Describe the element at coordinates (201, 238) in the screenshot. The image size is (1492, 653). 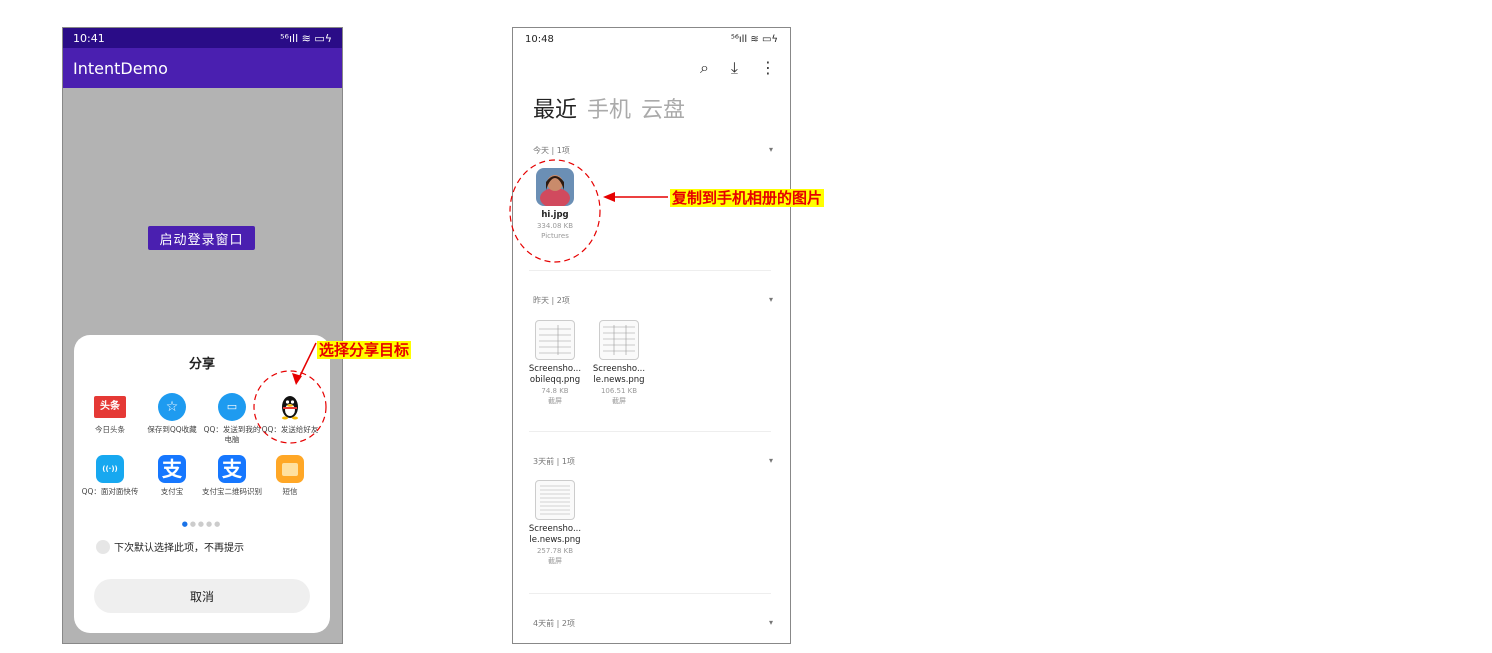
I see `launch-login-button: 启动登录窗口` at that location.